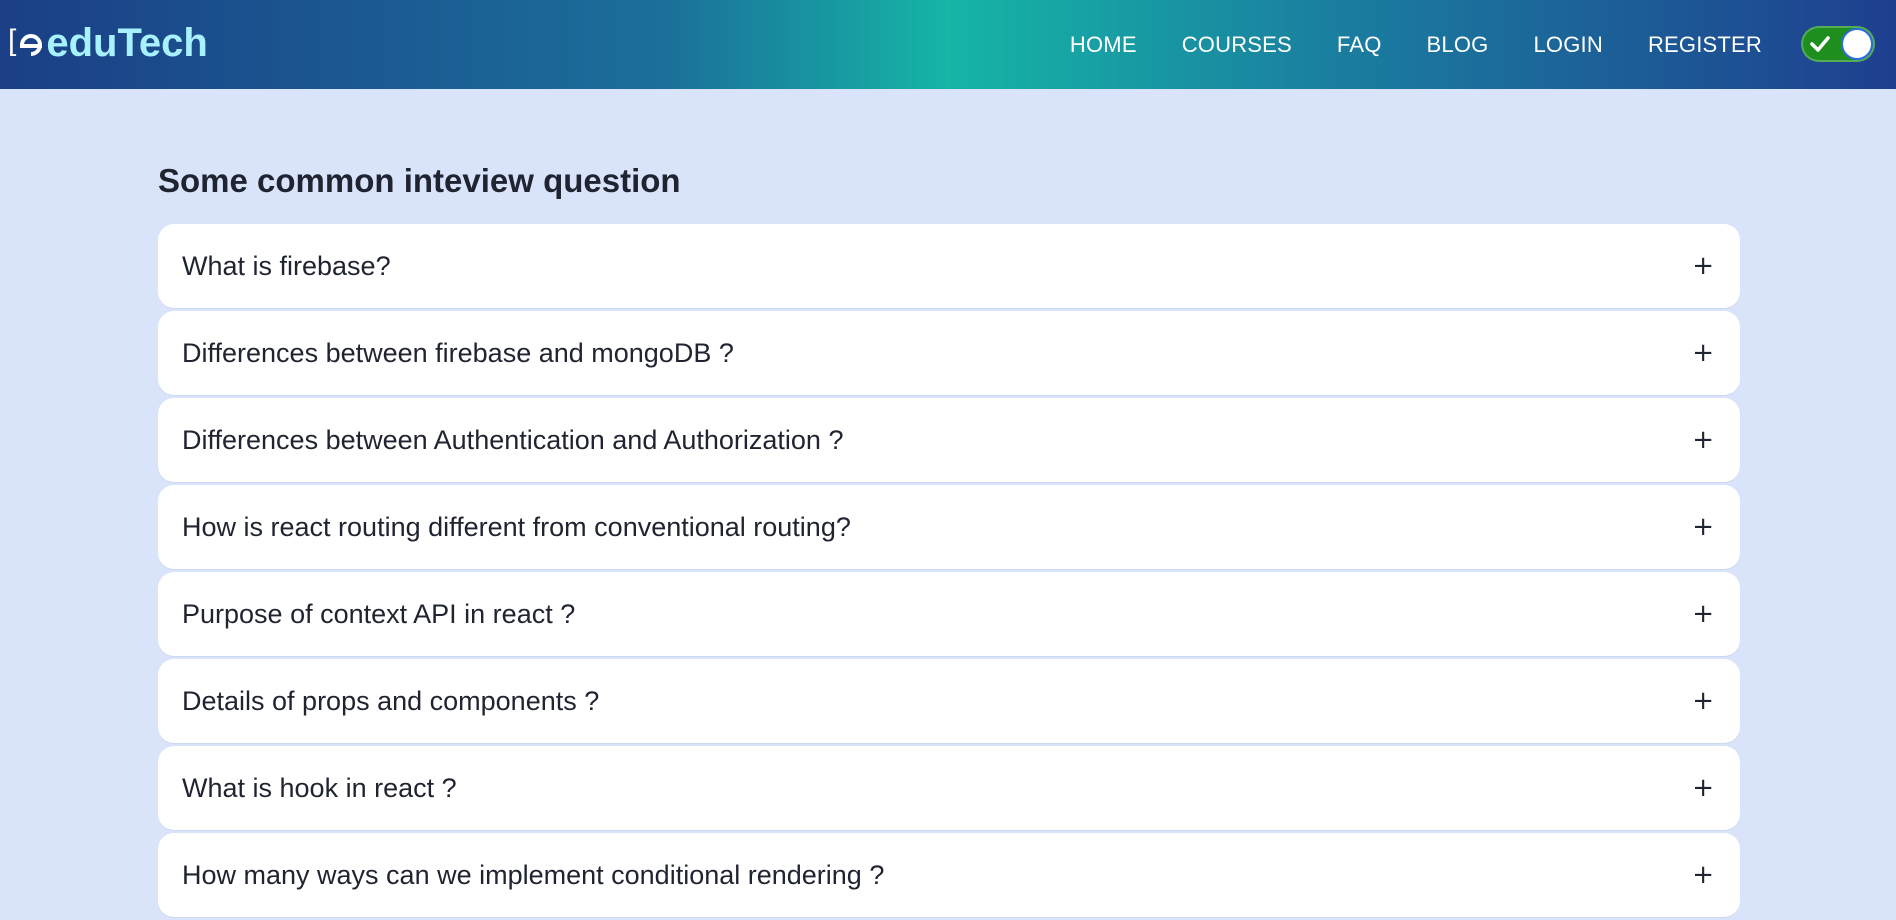 This screenshot has height=920, width=1896. Describe the element at coordinates (286, 266) in the screenshot. I see `faq-question: What is firebase?` at that location.